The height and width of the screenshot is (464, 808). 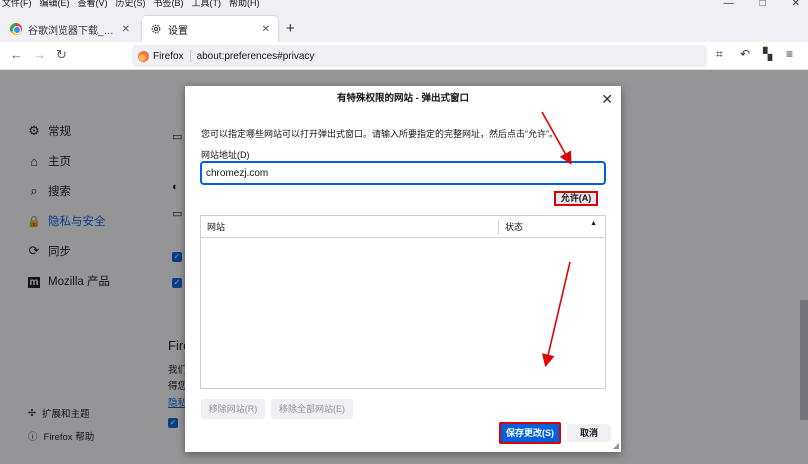 I want to click on annotation-arrow-to-save, so click(x=556, y=314).